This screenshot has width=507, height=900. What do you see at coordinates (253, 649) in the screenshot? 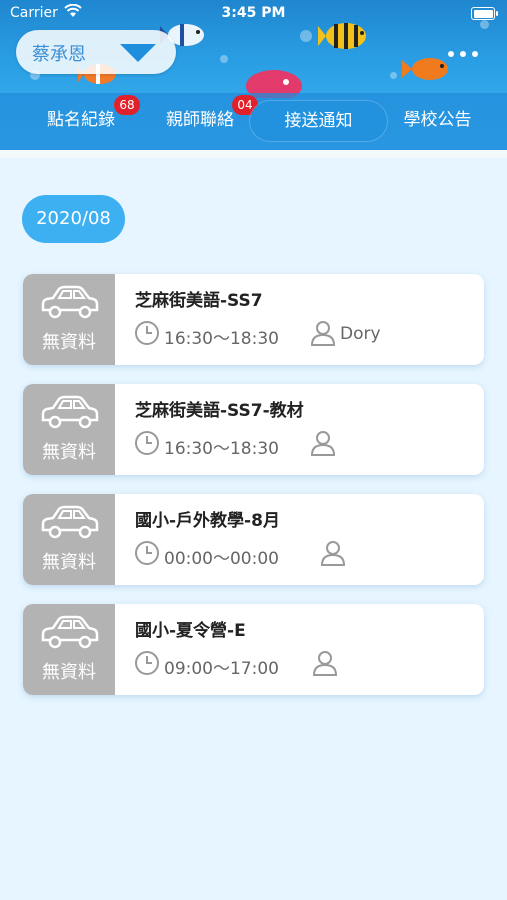
I see `pickup-card: 無資料 國小-夏令營-E 09:00～17:00` at bounding box center [253, 649].